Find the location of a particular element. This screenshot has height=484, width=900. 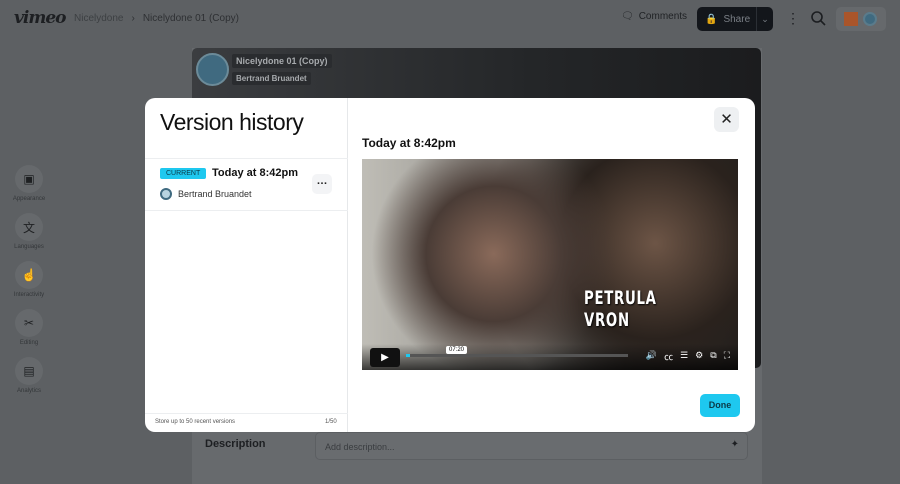

settings-icon: ⚙ is located at coordinates (699, 356).